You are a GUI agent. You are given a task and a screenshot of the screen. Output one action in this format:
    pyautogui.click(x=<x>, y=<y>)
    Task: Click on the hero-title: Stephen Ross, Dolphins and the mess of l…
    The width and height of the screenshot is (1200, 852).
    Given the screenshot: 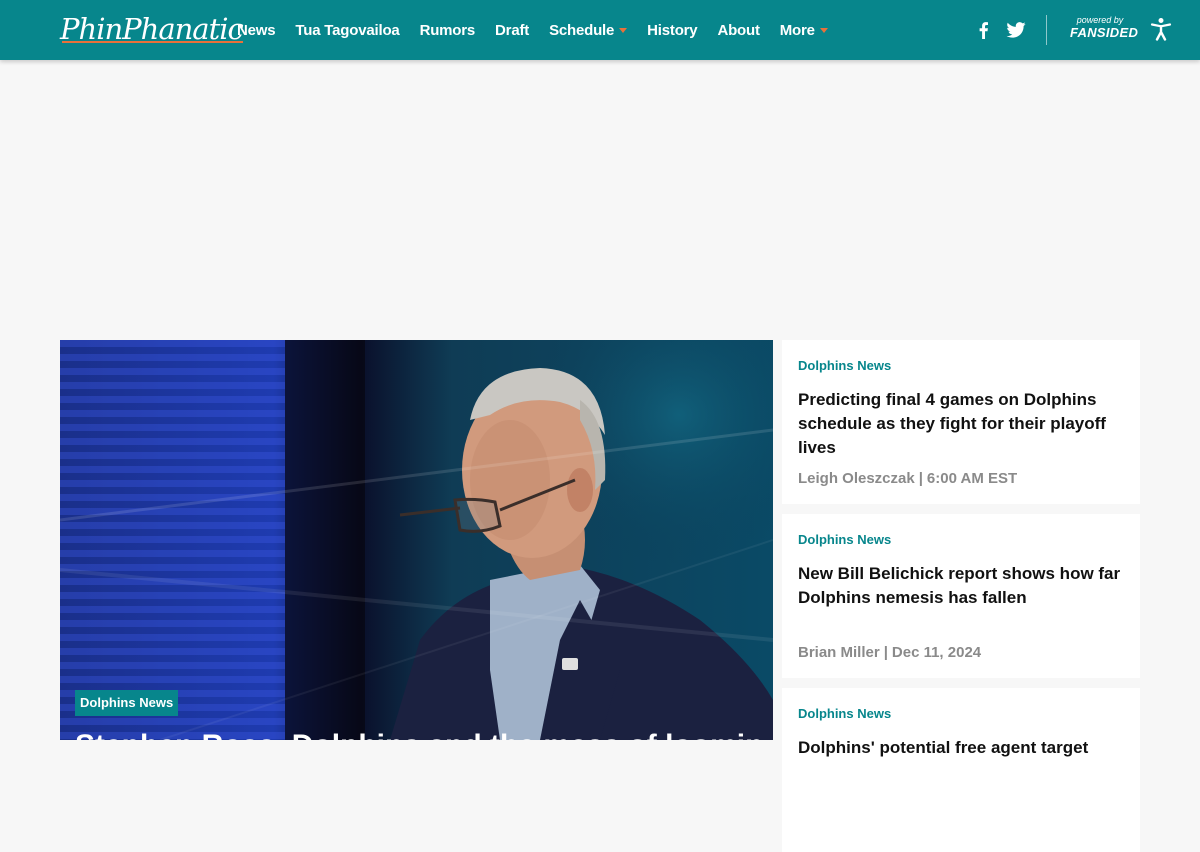 What is the action you would take?
    pyautogui.click(x=420, y=734)
    